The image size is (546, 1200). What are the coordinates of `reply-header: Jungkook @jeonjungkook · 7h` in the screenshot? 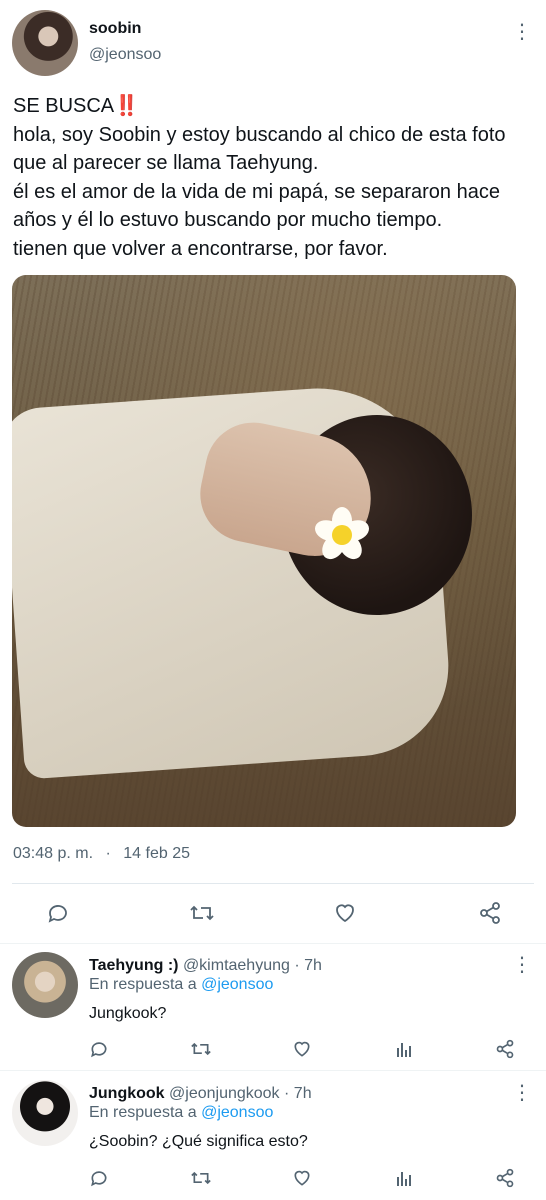 It's located at (200, 1094).